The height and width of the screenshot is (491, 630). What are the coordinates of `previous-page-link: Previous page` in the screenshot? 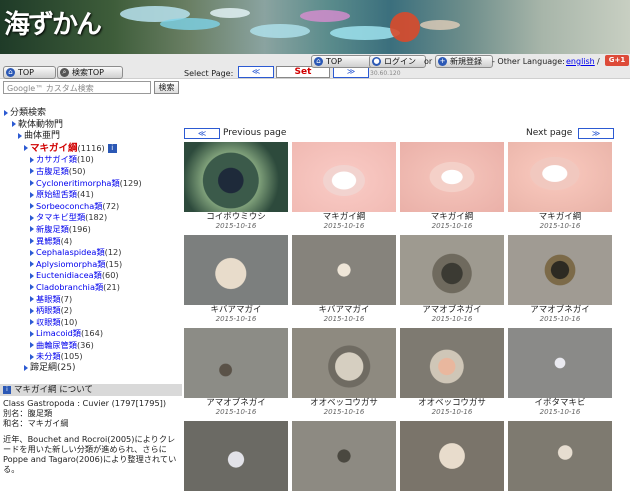 It's located at (254, 133).